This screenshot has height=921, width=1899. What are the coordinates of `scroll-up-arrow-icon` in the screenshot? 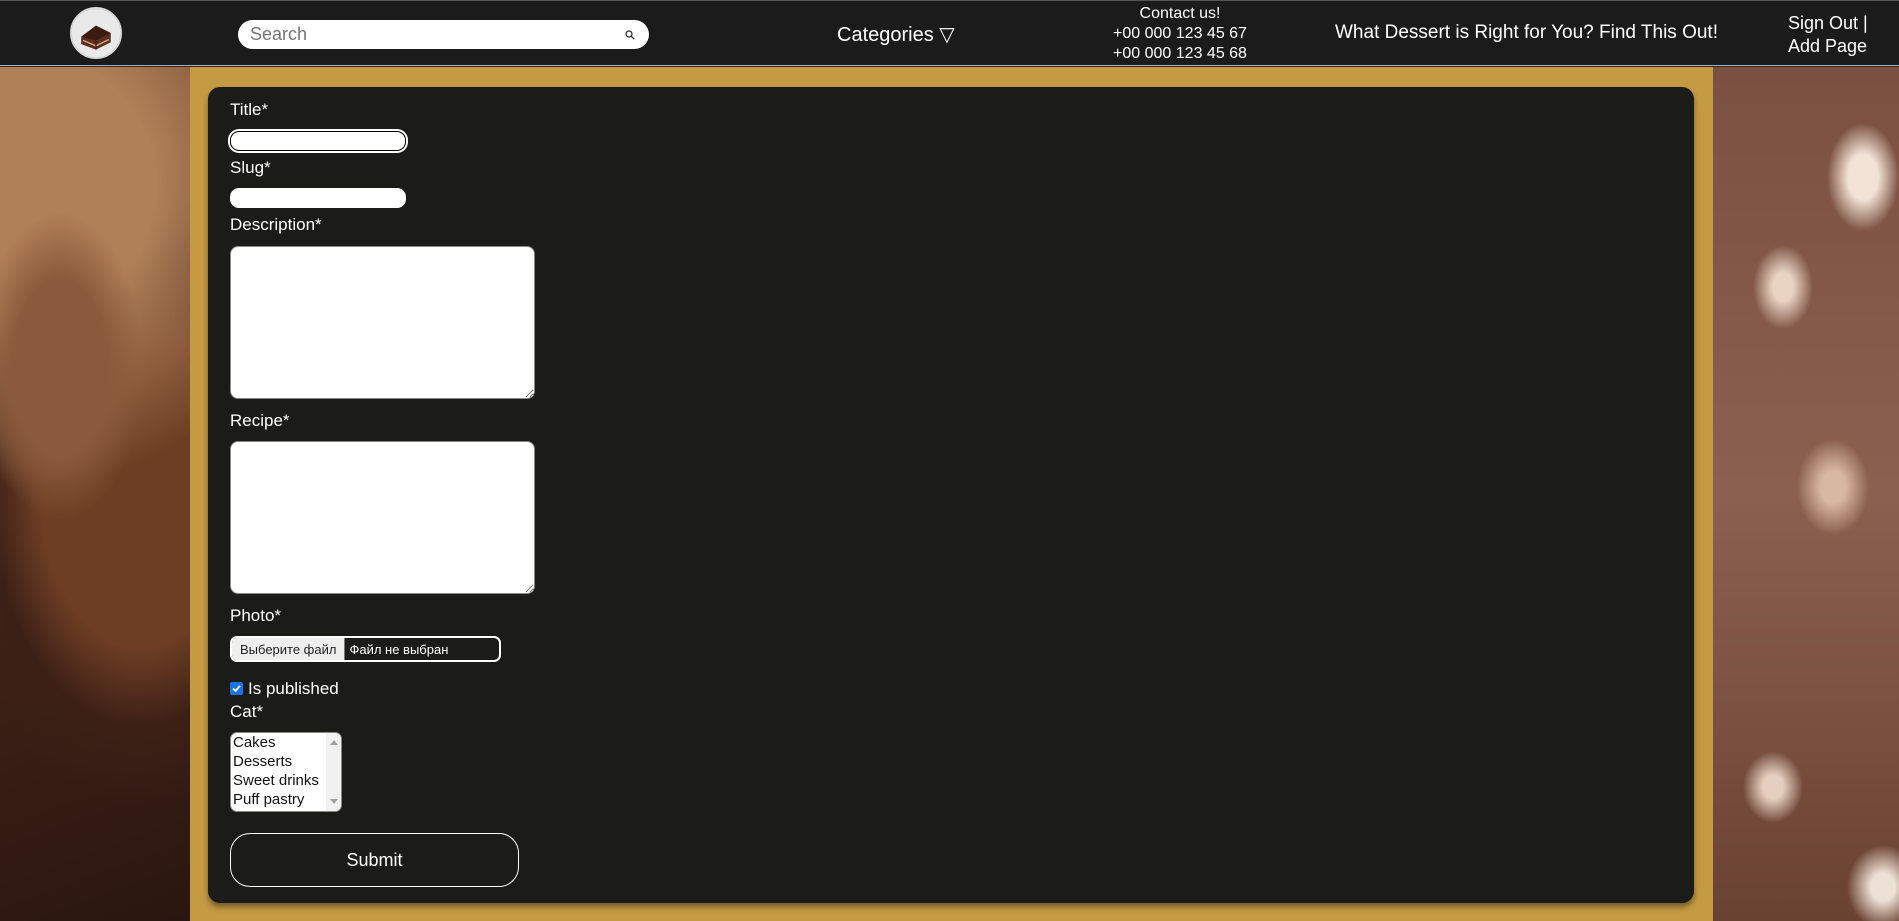 It's located at (334, 742).